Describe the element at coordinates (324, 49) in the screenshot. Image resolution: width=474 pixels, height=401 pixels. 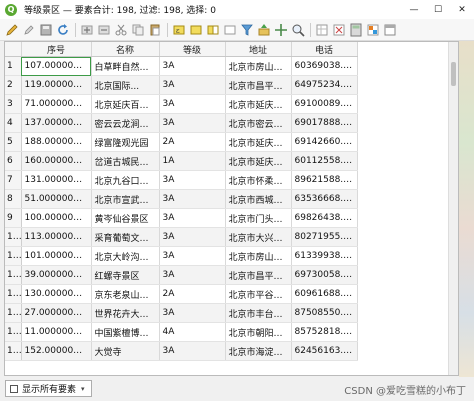
I see `column-header: 电话` at that location.